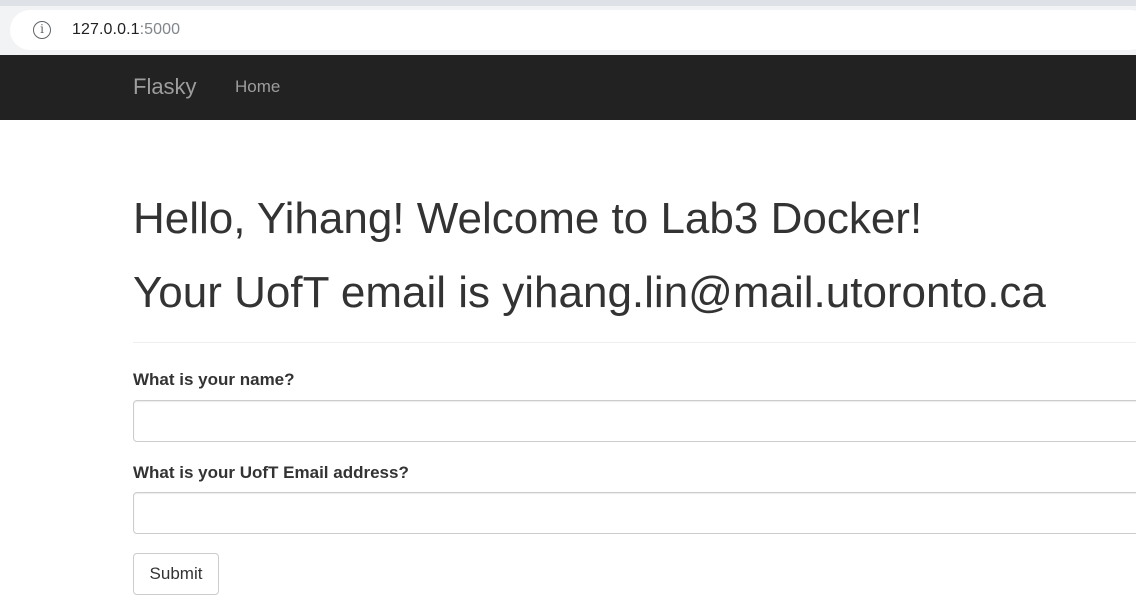 The image size is (1136, 615). What do you see at coordinates (106, 29) in the screenshot?
I see `url-host: 127.0.0.1` at bounding box center [106, 29].